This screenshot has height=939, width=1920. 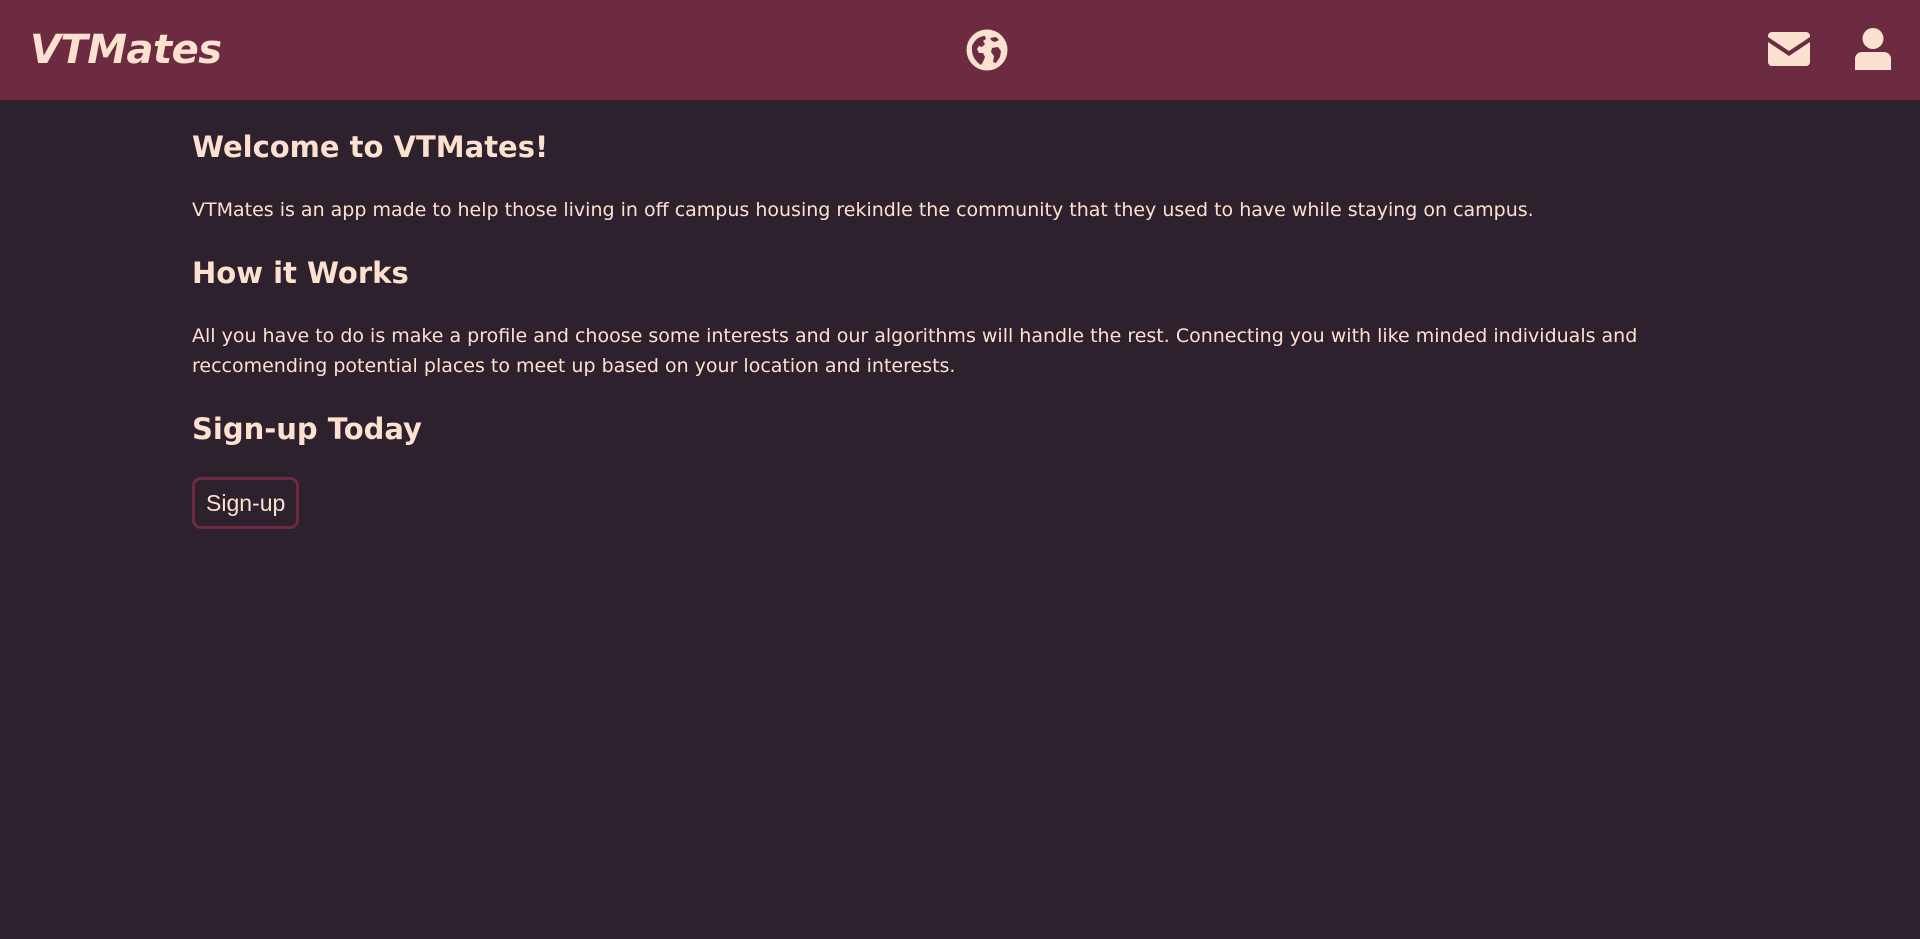 I want to click on welcome-heading: Welcome to VTMates!, so click(x=370, y=147).